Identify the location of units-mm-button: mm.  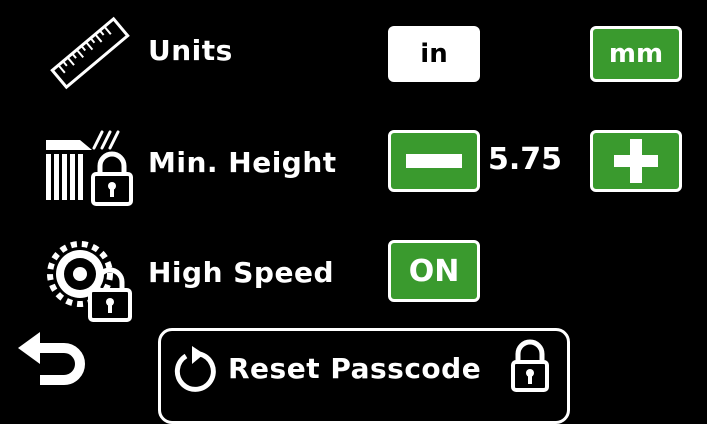
(636, 54).